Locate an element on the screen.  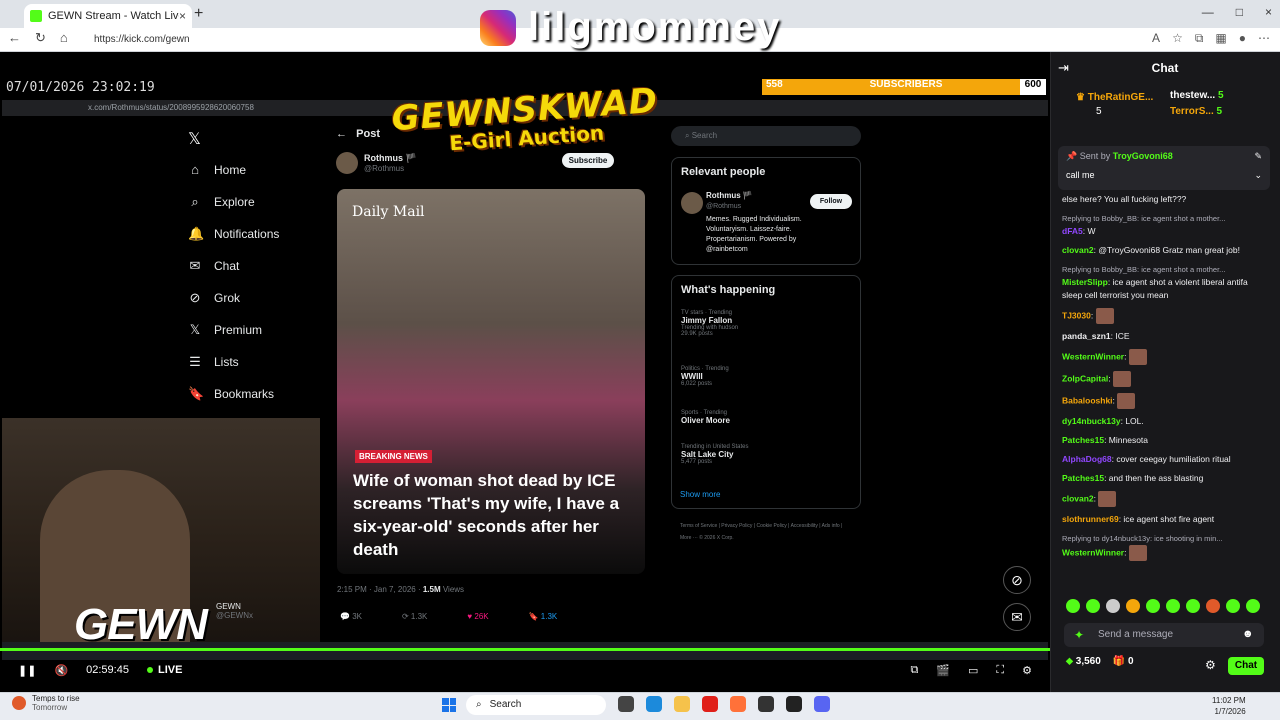
clip-icon: 🎬 is located at coordinates (943, 670).